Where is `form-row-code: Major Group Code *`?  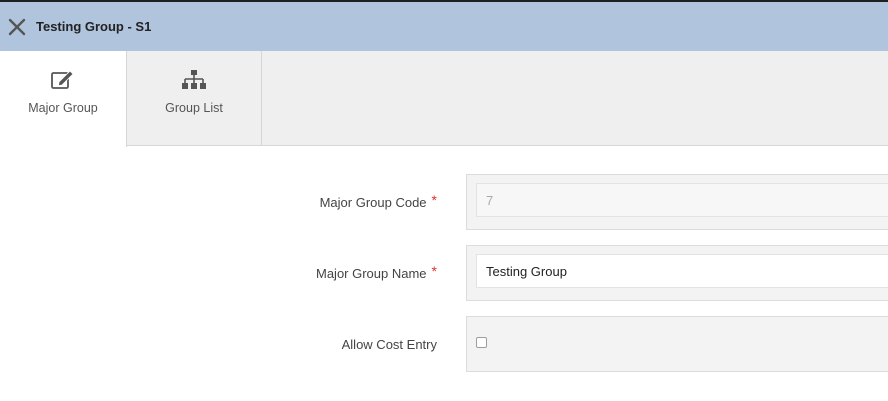 form-row-code: Major Group Code * is located at coordinates (444, 202).